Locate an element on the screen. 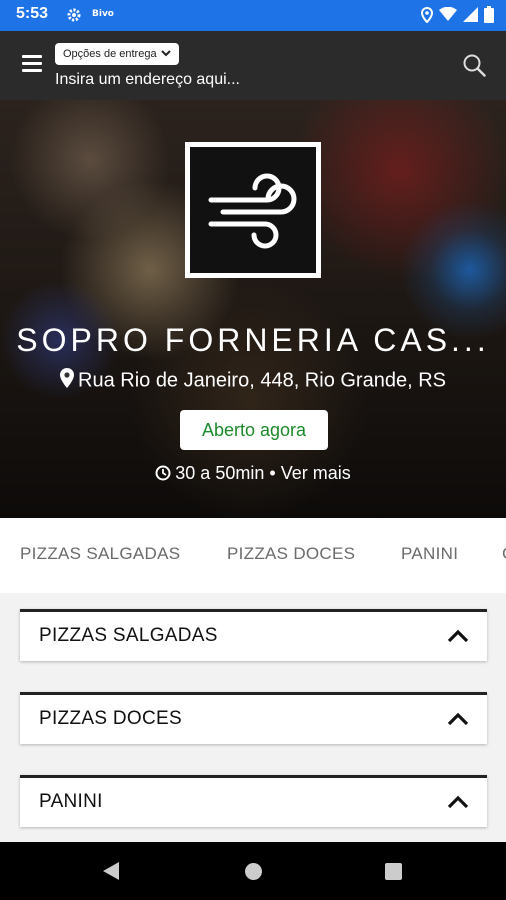 The image size is (506, 900). tab-pizzas-doces: PIZZAS DOCES is located at coordinates (291, 554).